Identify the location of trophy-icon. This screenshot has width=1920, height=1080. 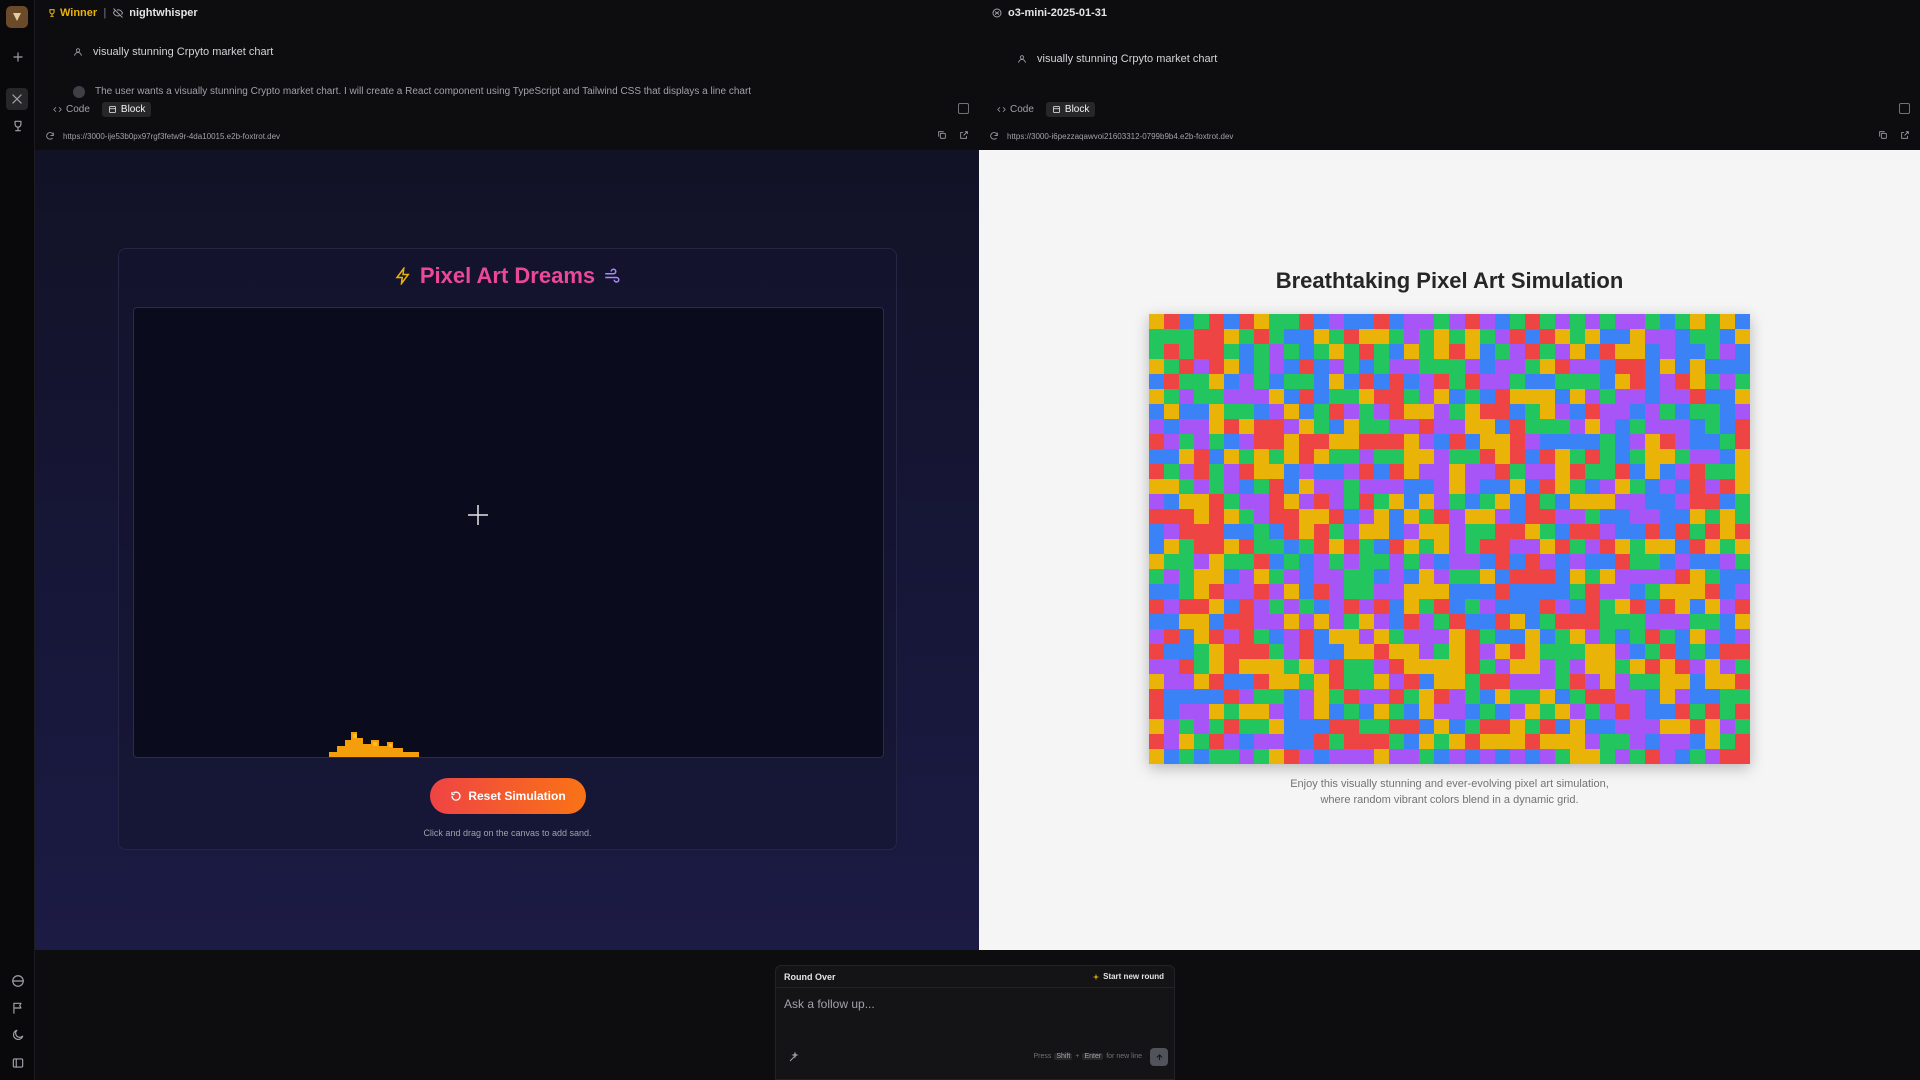
(17, 125).